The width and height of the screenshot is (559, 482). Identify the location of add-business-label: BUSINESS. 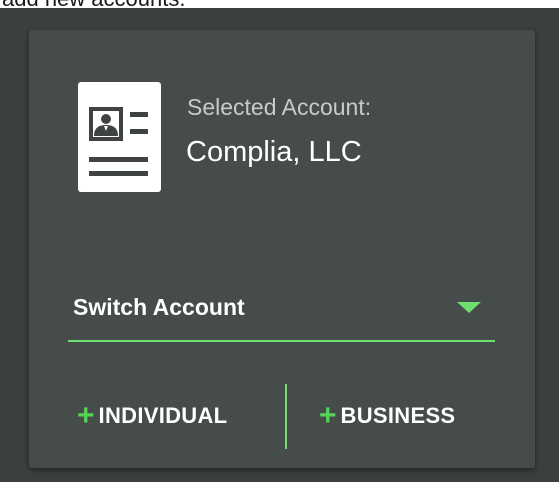
(398, 415).